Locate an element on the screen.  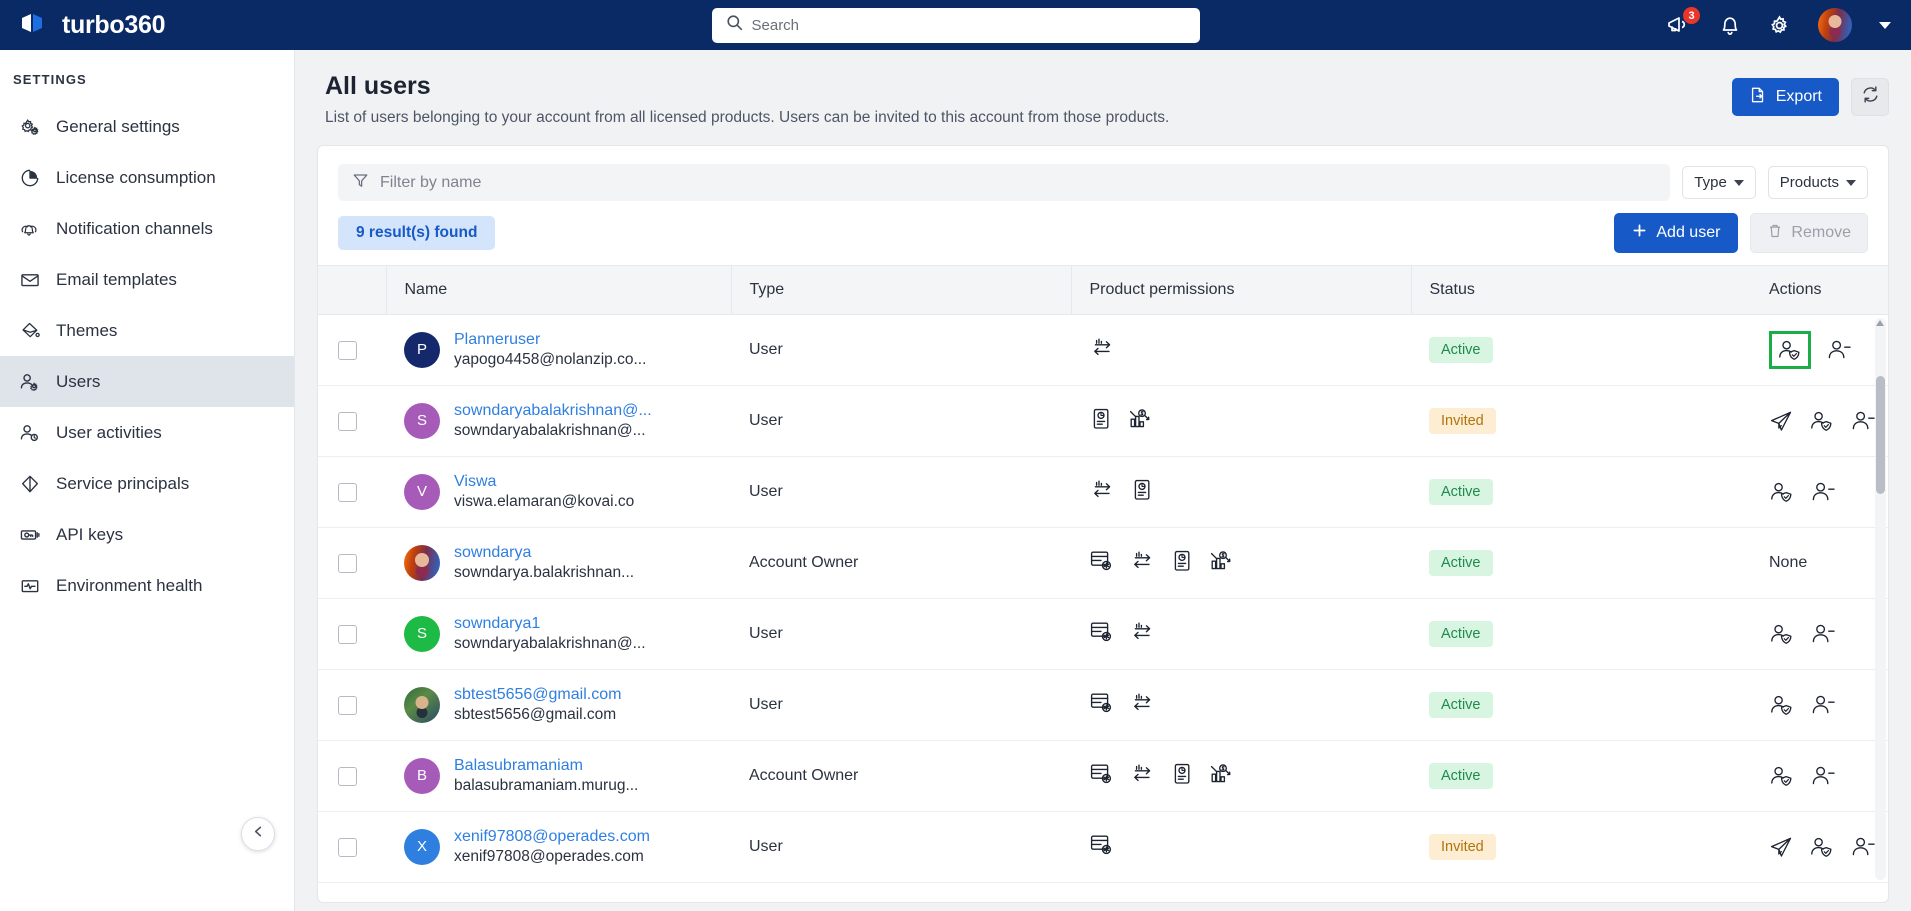
user-name-link: sbtest5656@gmail.com is located at coordinates (537, 695).